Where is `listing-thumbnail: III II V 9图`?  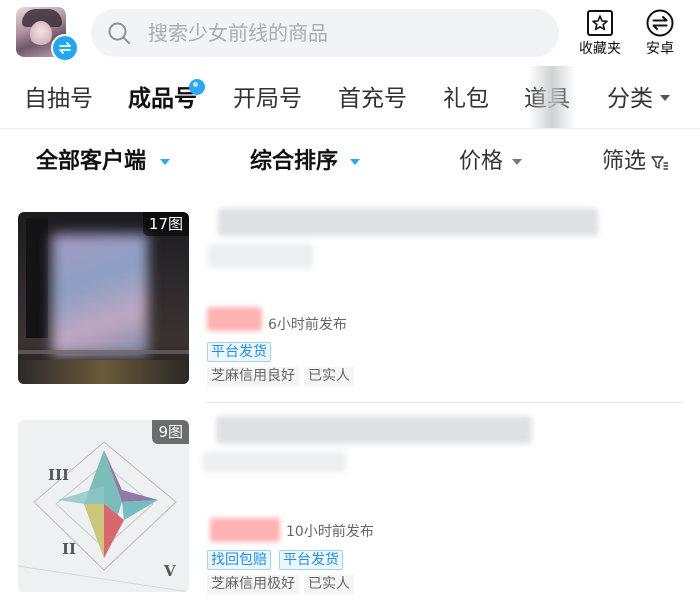 listing-thumbnail: III II V 9图 is located at coordinates (103, 506).